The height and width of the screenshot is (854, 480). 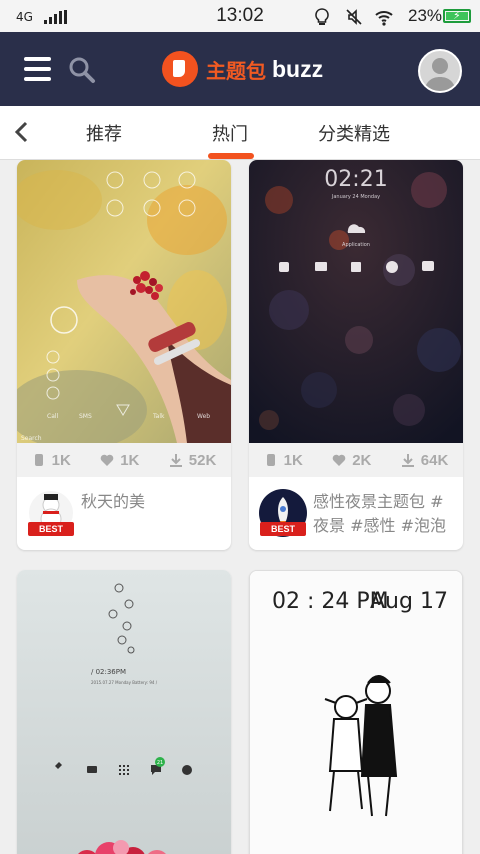 I want to click on stat-downloads: 52K, so click(x=193, y=460).